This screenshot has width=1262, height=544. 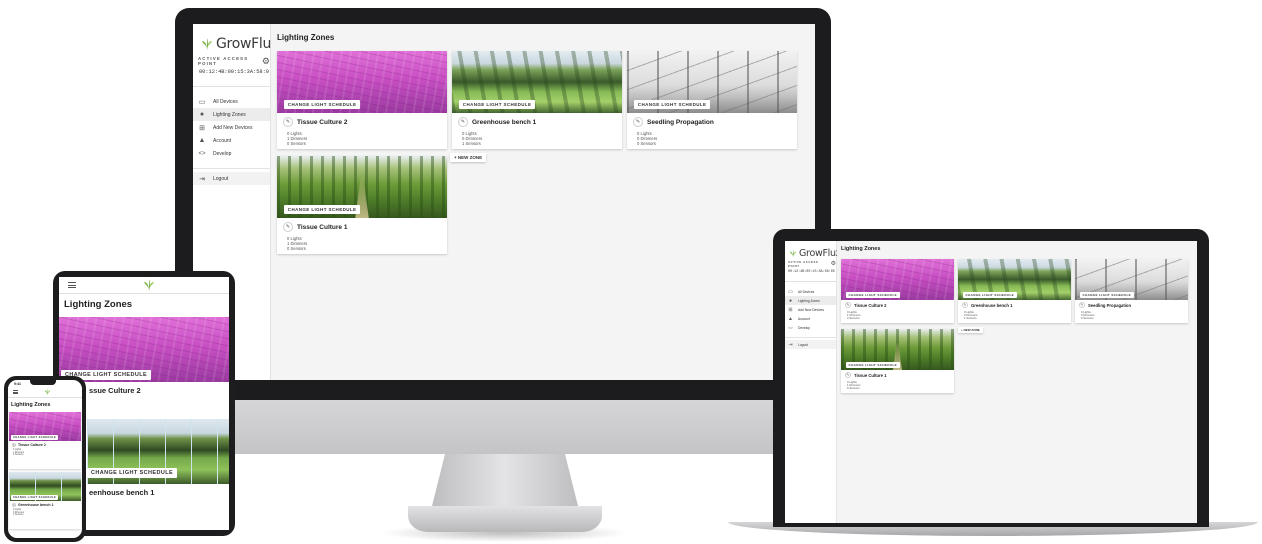 I want to click on brand-name: GrowFlux, so click(x=820, y=253).